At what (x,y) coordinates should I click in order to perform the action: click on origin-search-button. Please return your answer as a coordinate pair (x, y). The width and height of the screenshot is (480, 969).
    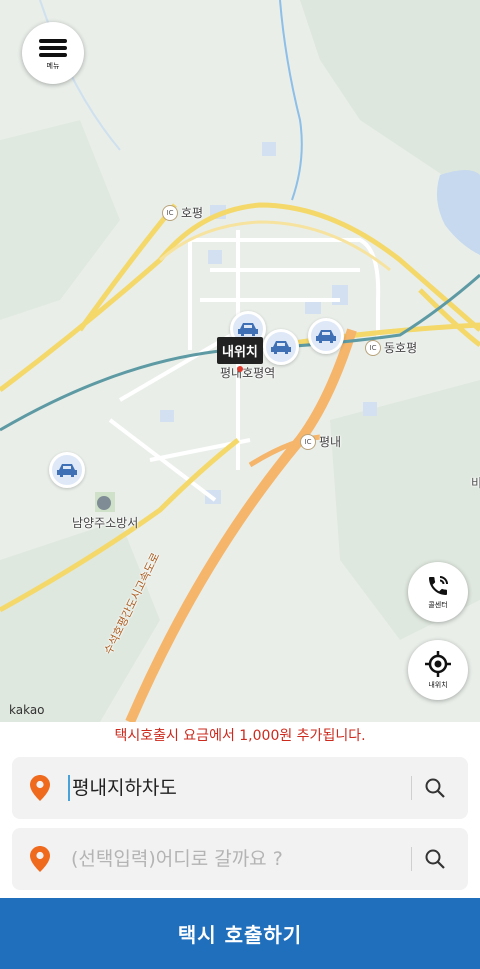
    Looking at the image, I should click on (446, 788).